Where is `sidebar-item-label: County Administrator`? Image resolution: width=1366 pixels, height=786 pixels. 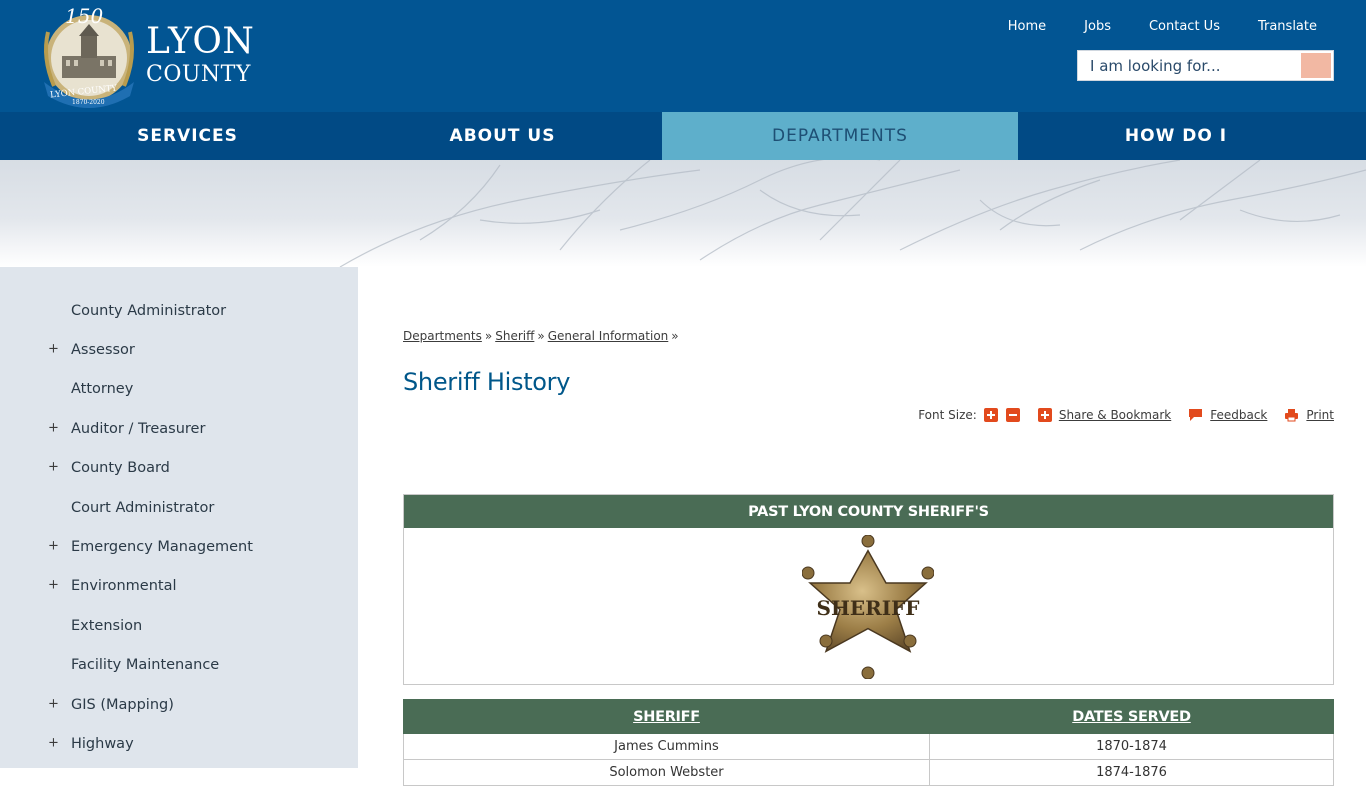 sidebar-item-label: County Administrator is located at coordinates (148, 311).